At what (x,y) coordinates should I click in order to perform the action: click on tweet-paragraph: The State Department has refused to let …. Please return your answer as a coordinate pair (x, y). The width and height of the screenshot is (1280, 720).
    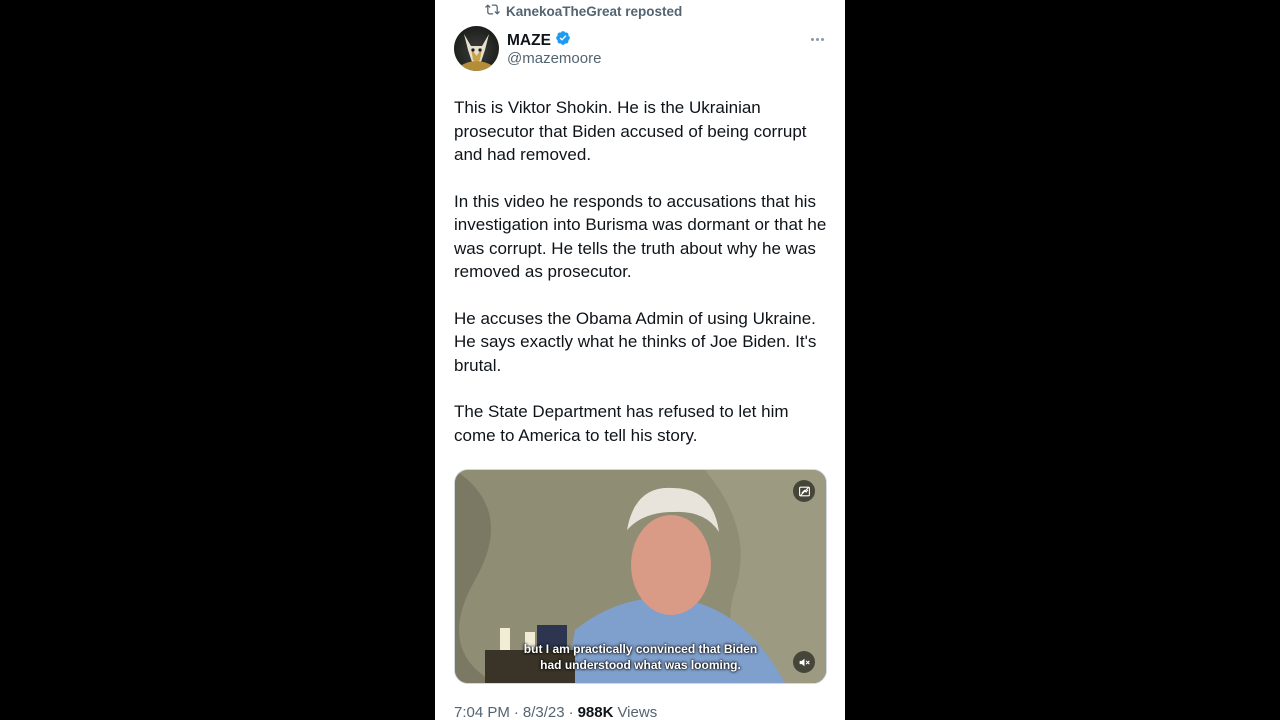
    Looking at the image, I should click on (621, 423).